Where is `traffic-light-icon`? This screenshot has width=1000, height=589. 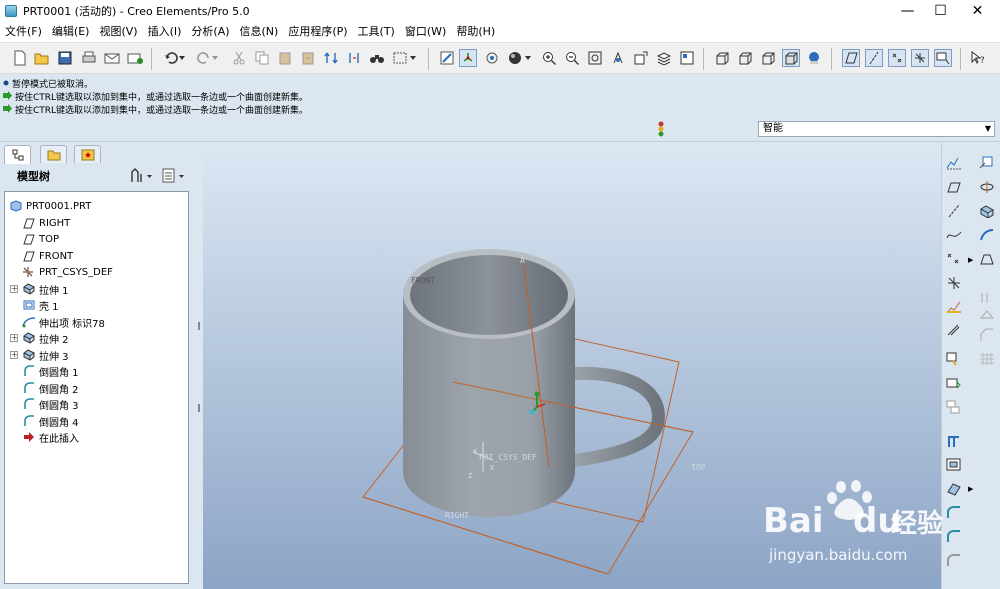 traffic-light-icon is located at coordinates (661, 130).